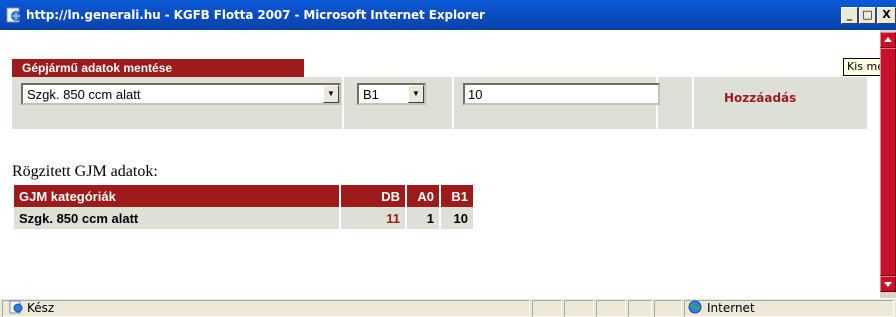  I want to click on status-bar, so click(448, 307).